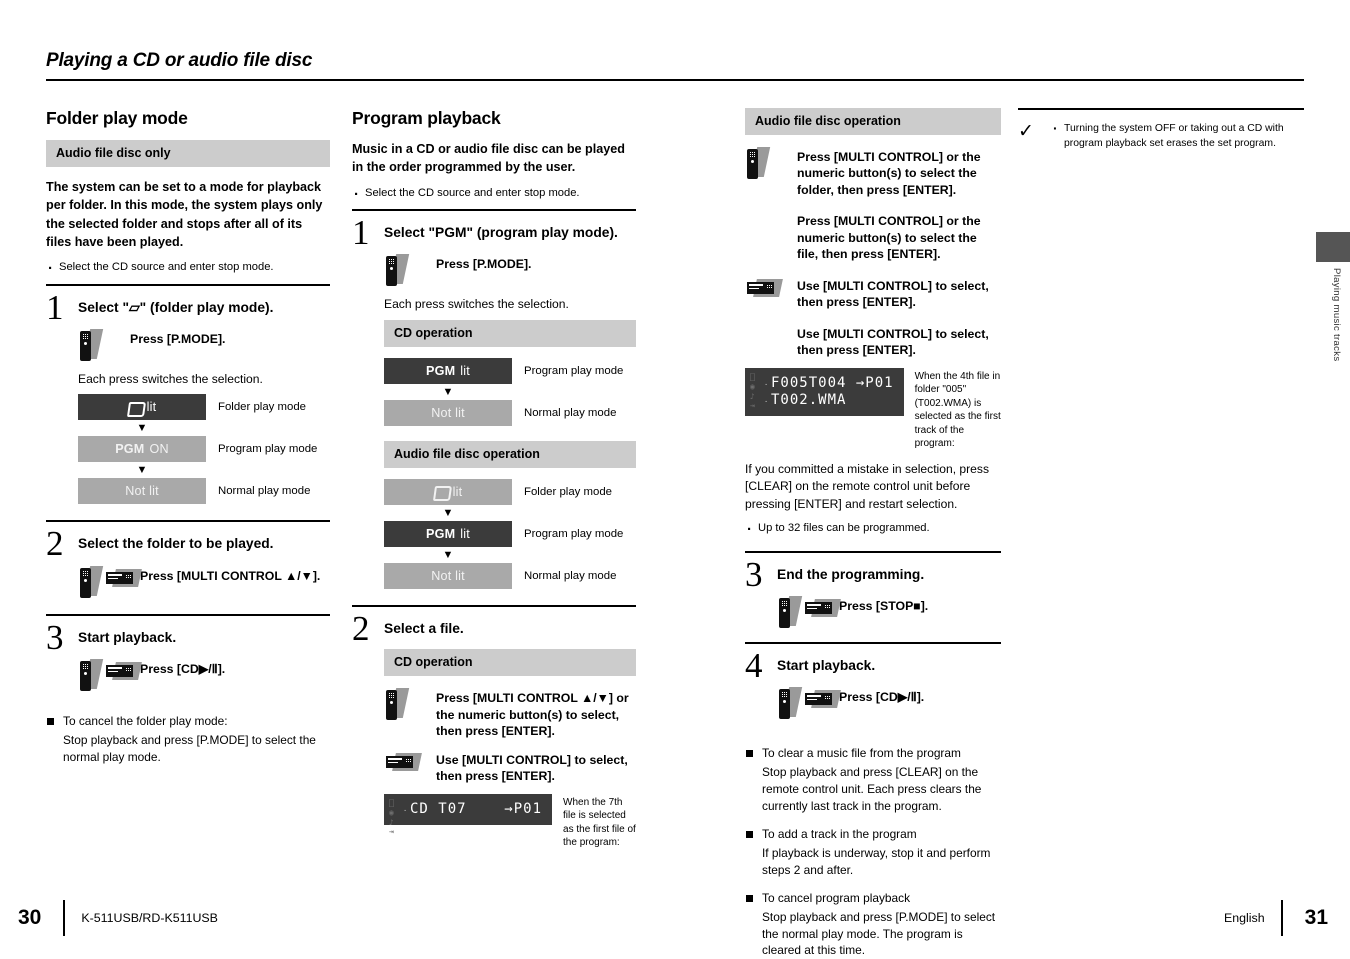 The height and width of the screenshot is (959, 1350). I want to click on step-3-folder: 3 Start playback. Press [CD▶/Ⅱ]., so click(188, 652).